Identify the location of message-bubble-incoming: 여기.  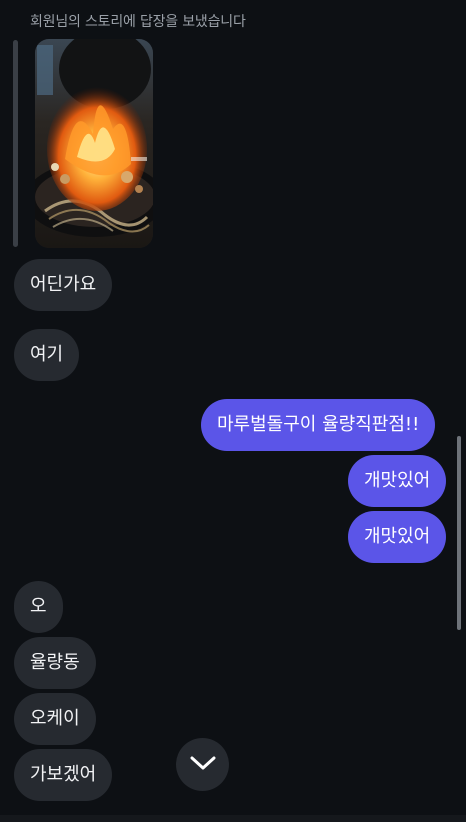
(47, 355).